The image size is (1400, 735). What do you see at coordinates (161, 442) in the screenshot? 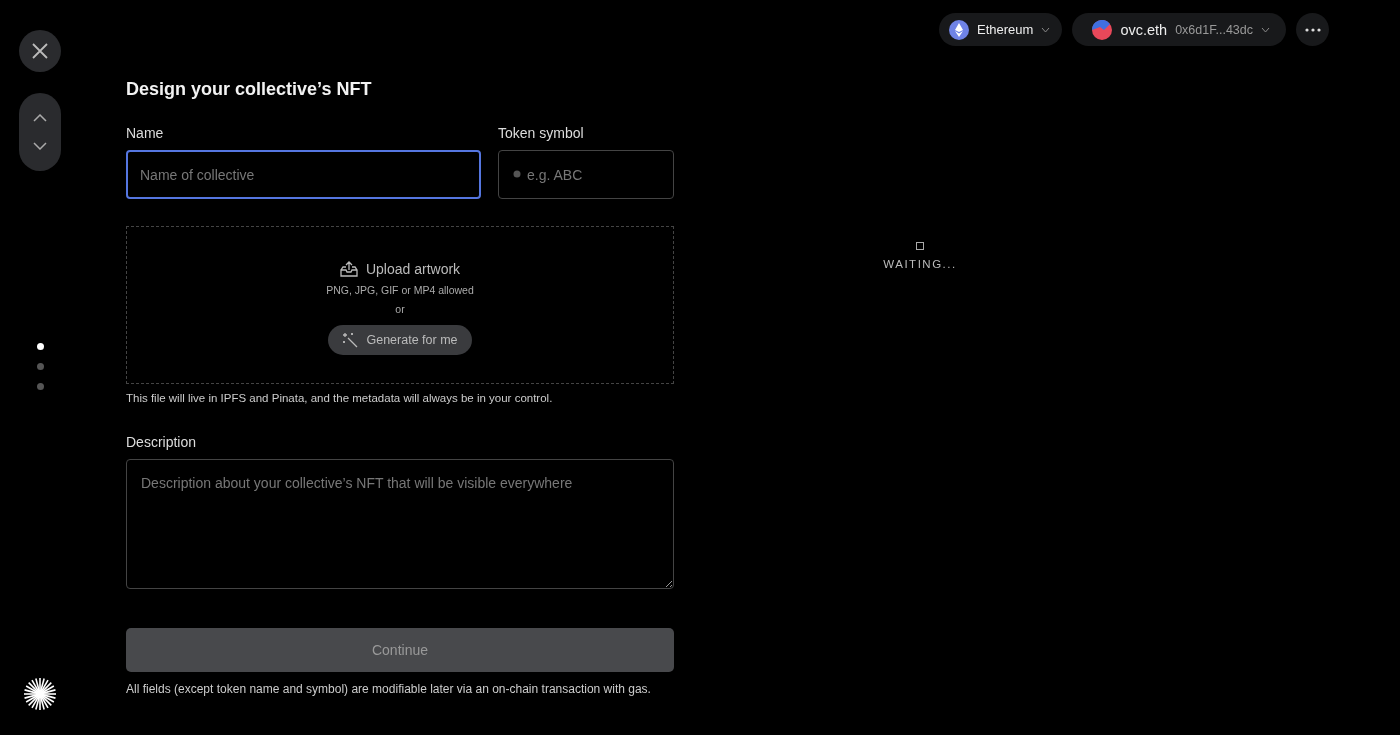
I see `field-label: Description` at bounding box center [161, 442].